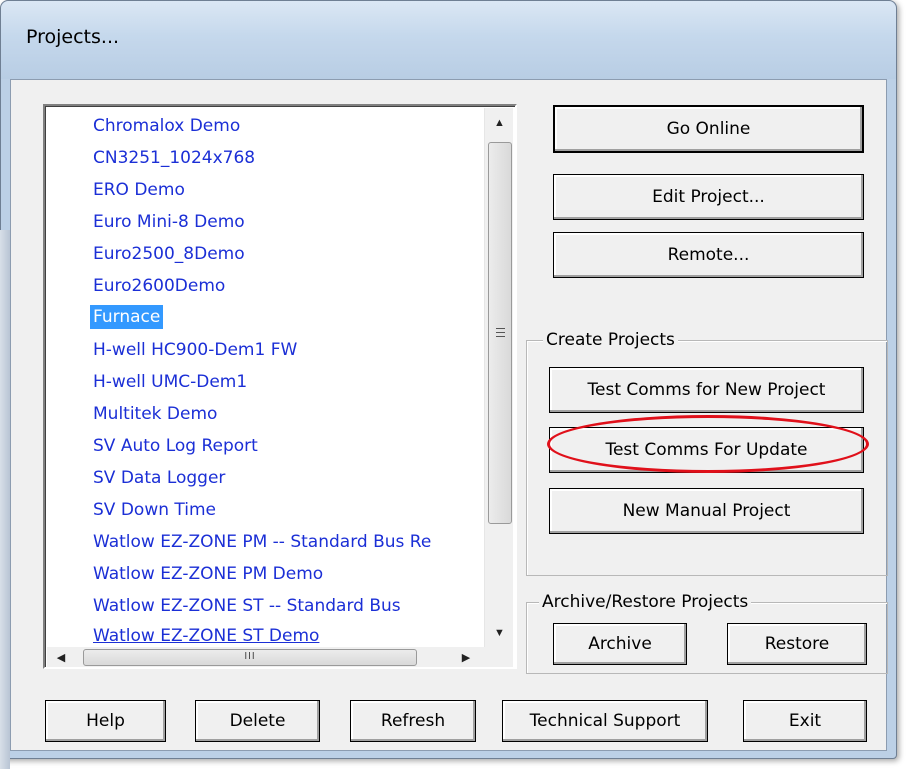 Image resolution: width=916 pixels, height=769 pixels. Describe the element at coordinates (499, 122) in the screenshot. I see `scroll-up-arrow-icon: ▲` at that location.